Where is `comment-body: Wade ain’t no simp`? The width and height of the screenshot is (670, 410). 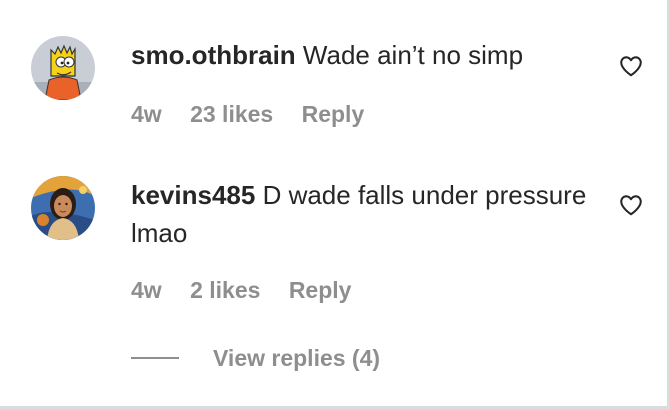
comment-body: Wade ain’t no simp is located at coordinates (413, 55).